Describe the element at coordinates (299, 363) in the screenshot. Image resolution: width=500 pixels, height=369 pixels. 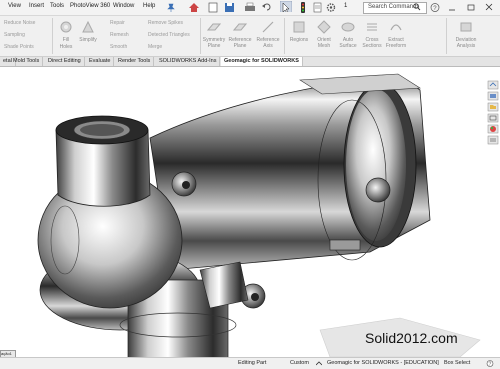
I see `status-units: Custom` at that location.